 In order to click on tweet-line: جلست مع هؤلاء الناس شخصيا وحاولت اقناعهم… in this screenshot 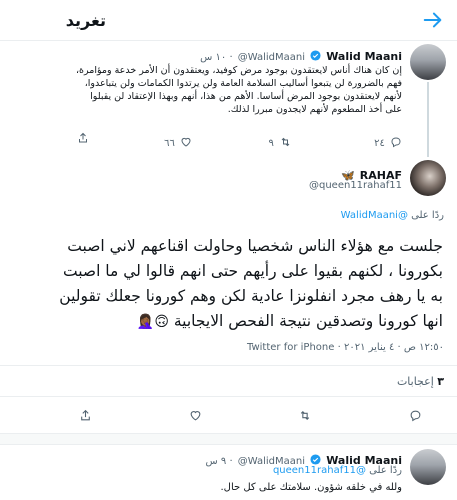, I will do `click(255, 246)`.